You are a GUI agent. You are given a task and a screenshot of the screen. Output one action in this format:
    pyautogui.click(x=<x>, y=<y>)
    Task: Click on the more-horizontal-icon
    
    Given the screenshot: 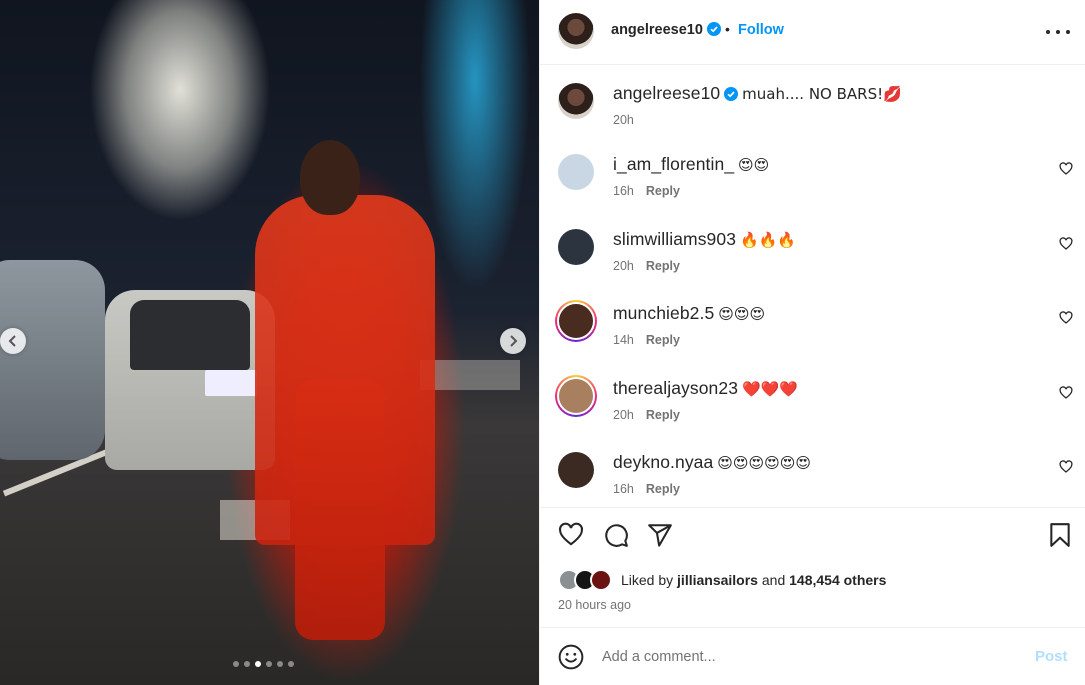 What is the action you would take?
    pyautogui.click(x=1058, y=32)
    